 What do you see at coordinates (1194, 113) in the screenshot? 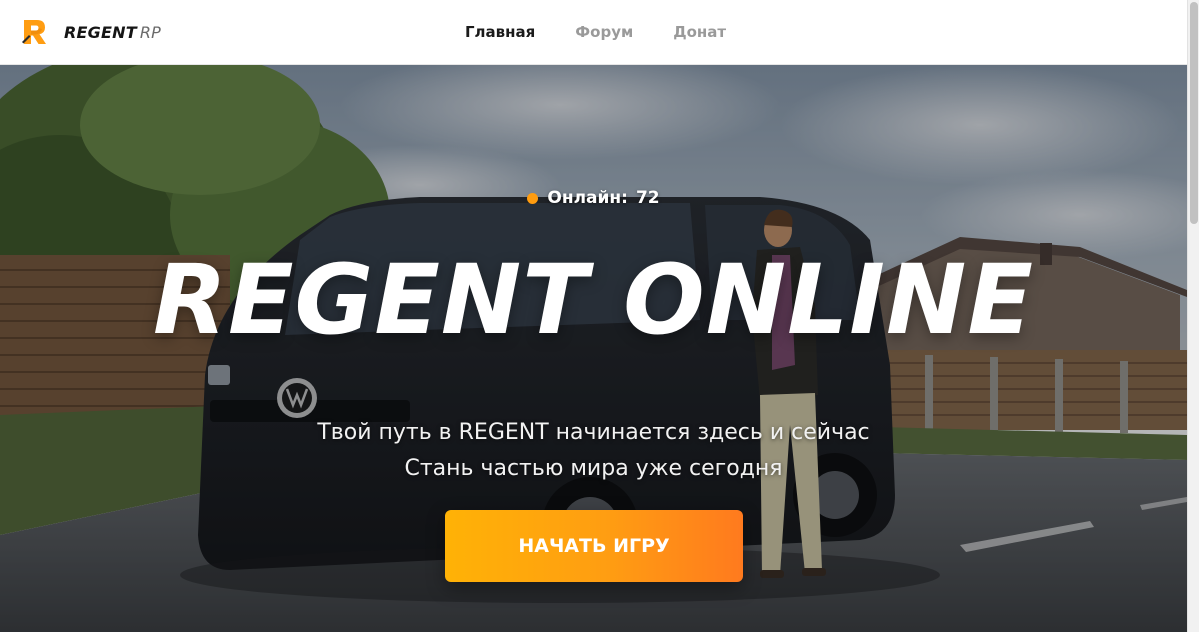
I see `scrollbar-thumb` at bounding box center [1194, 113].